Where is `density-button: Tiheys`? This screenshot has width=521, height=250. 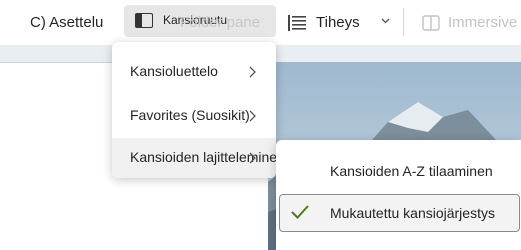 density-button: Tiheys is located at coordinates (324, 22).